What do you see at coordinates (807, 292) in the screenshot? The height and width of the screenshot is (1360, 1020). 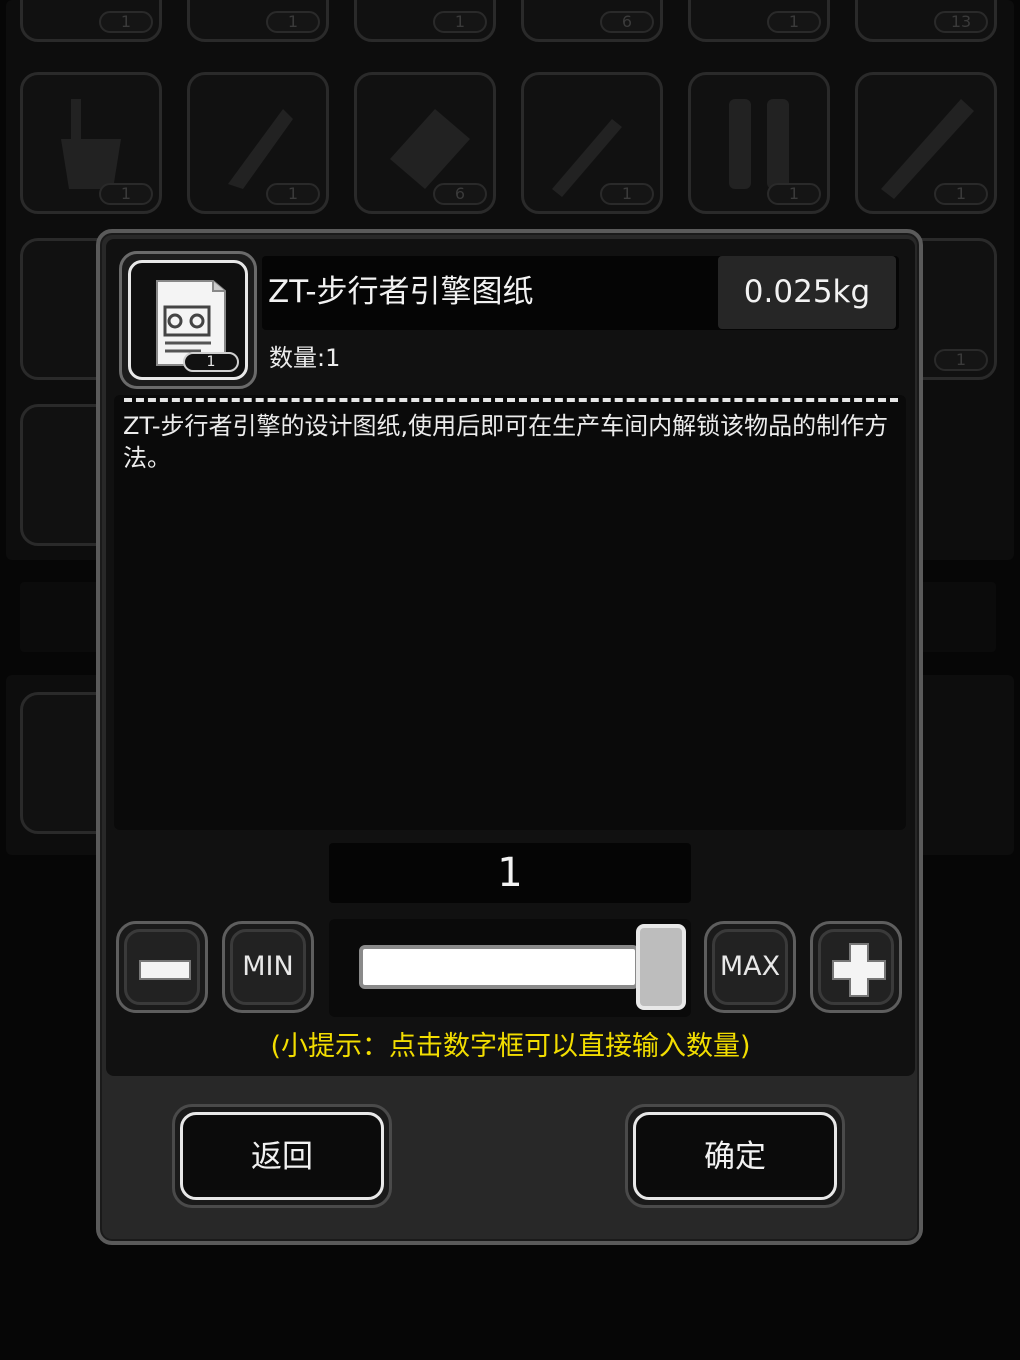 I see `item-weight: 0.025kg` at bounding box center [807, 292].